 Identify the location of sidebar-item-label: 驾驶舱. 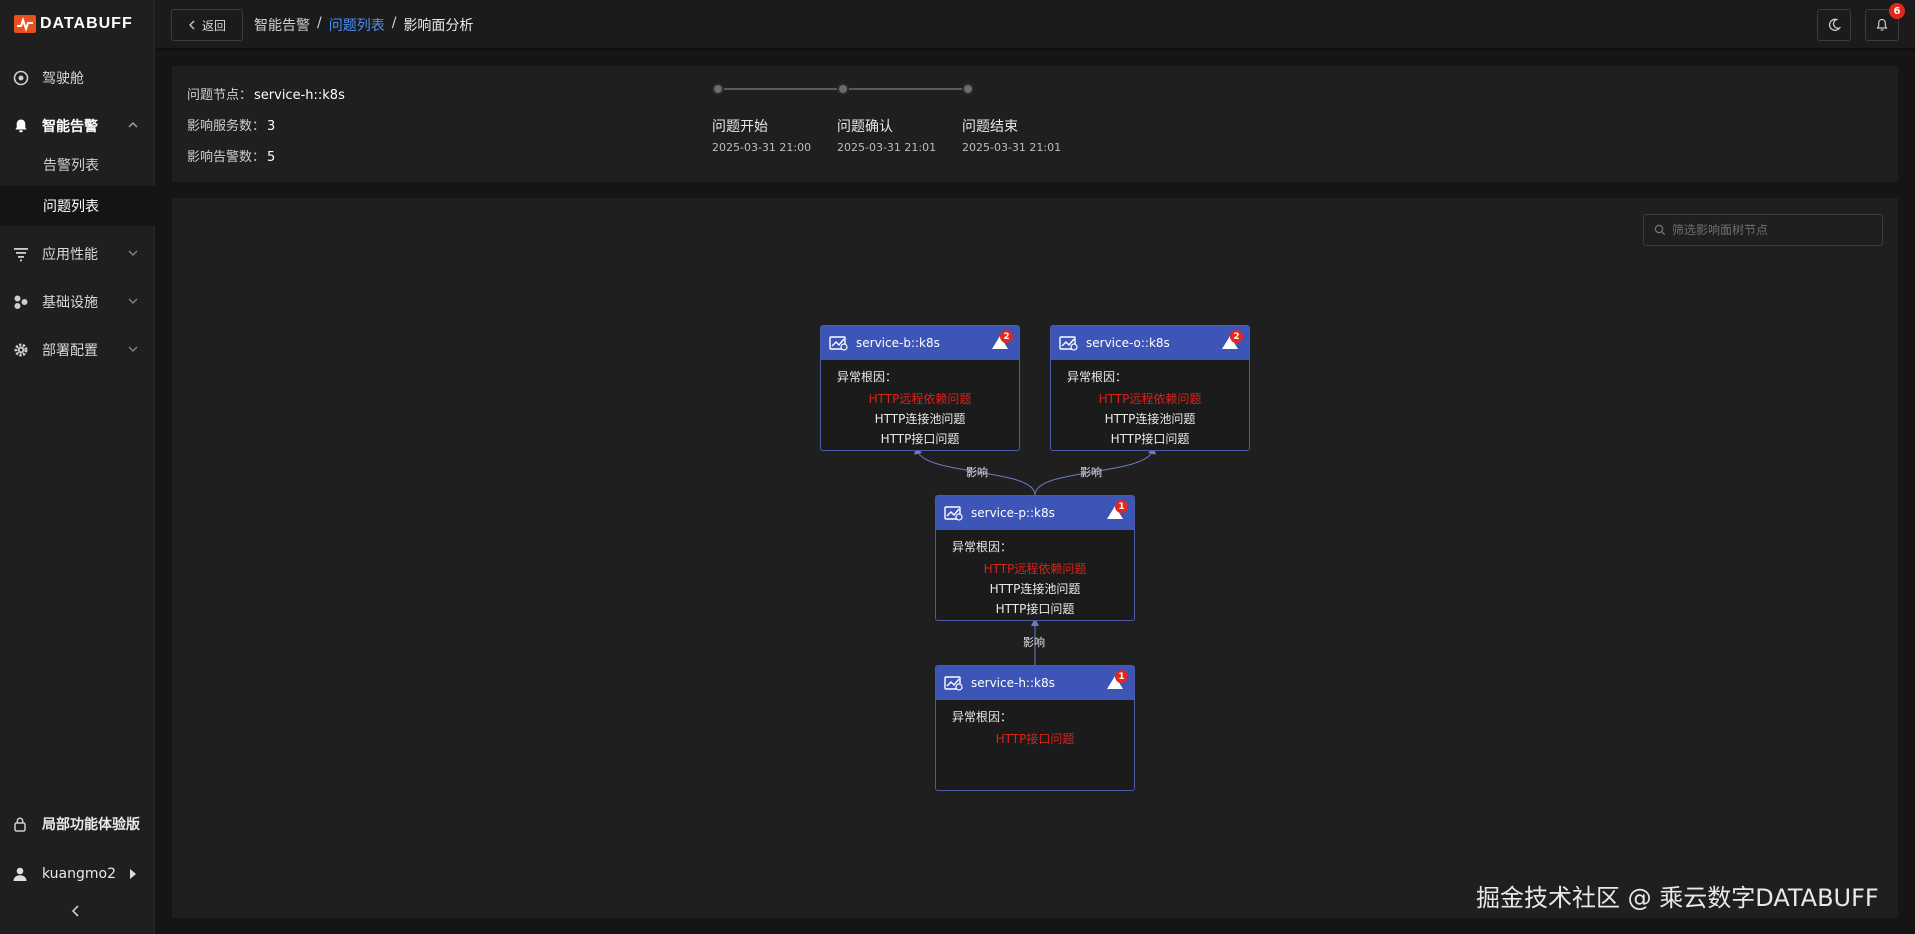
(63, 79).